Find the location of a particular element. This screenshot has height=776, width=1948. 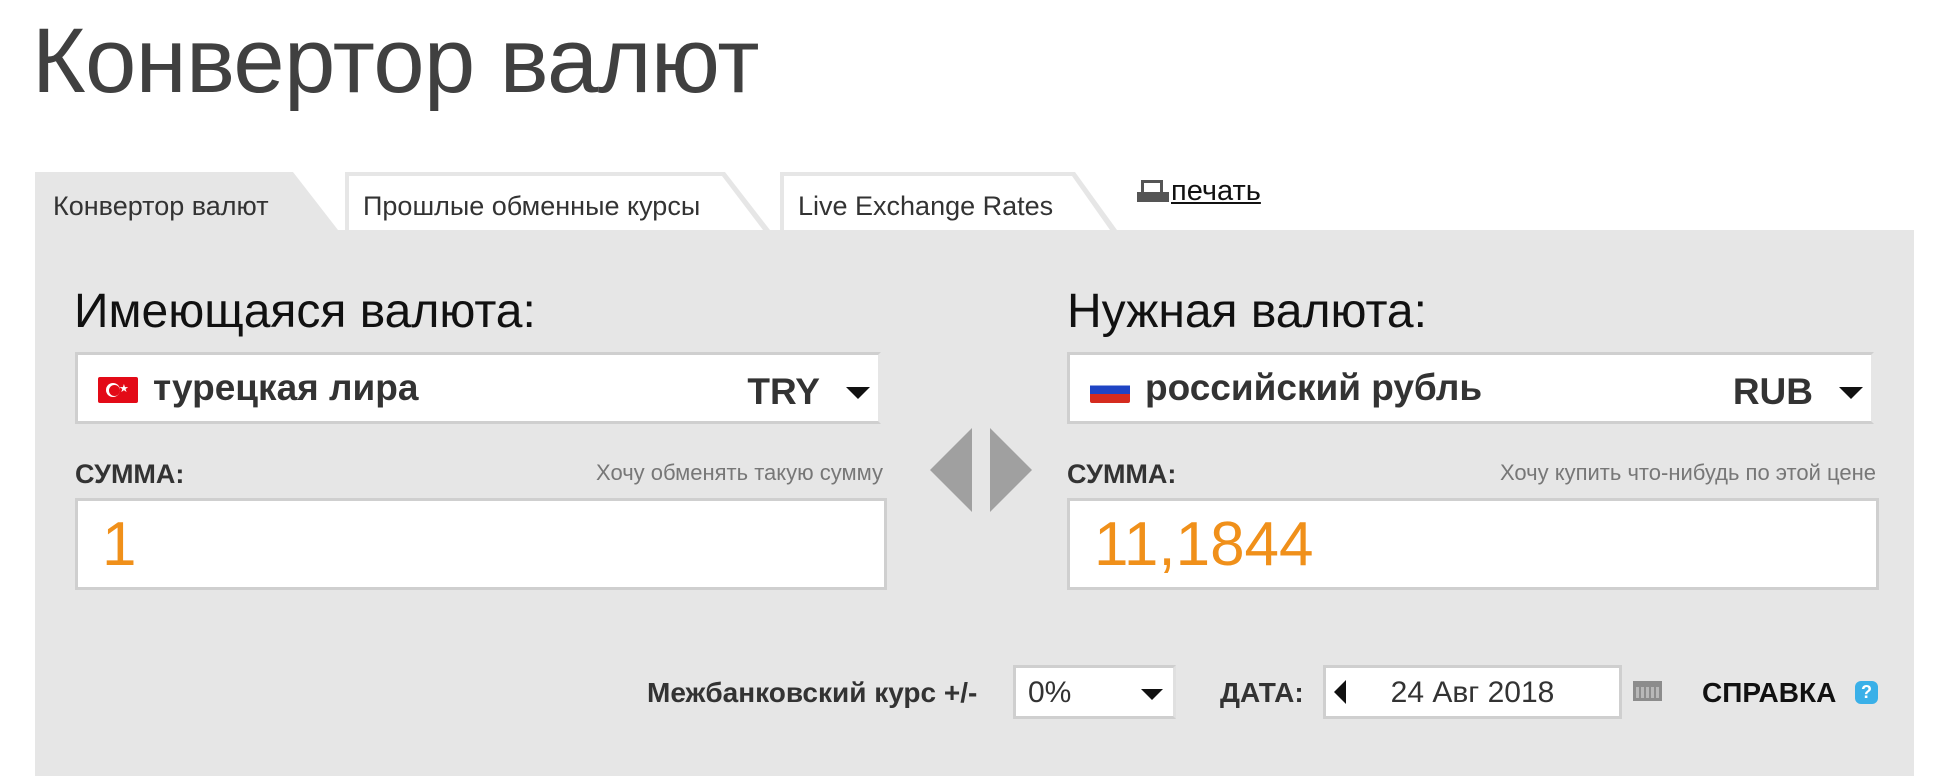

to-currency-name: российский рубль is located at coordinates (1314, 387).